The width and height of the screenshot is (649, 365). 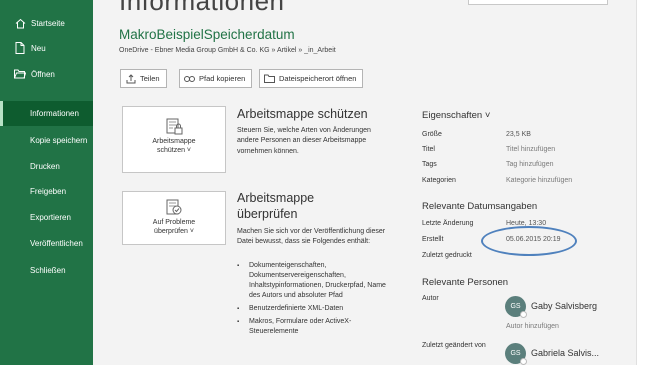 I want to click on nav-label: Öffnen, so click(x=43, y=74).